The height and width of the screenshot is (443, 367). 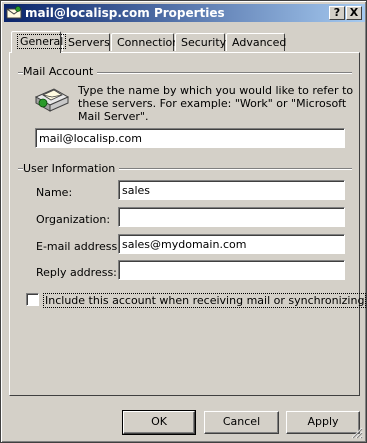 What do you see at coordinates (76, 272) in the screenshot?
I see `reply-address-label: Reply address:` at bounding box center [76, 272].